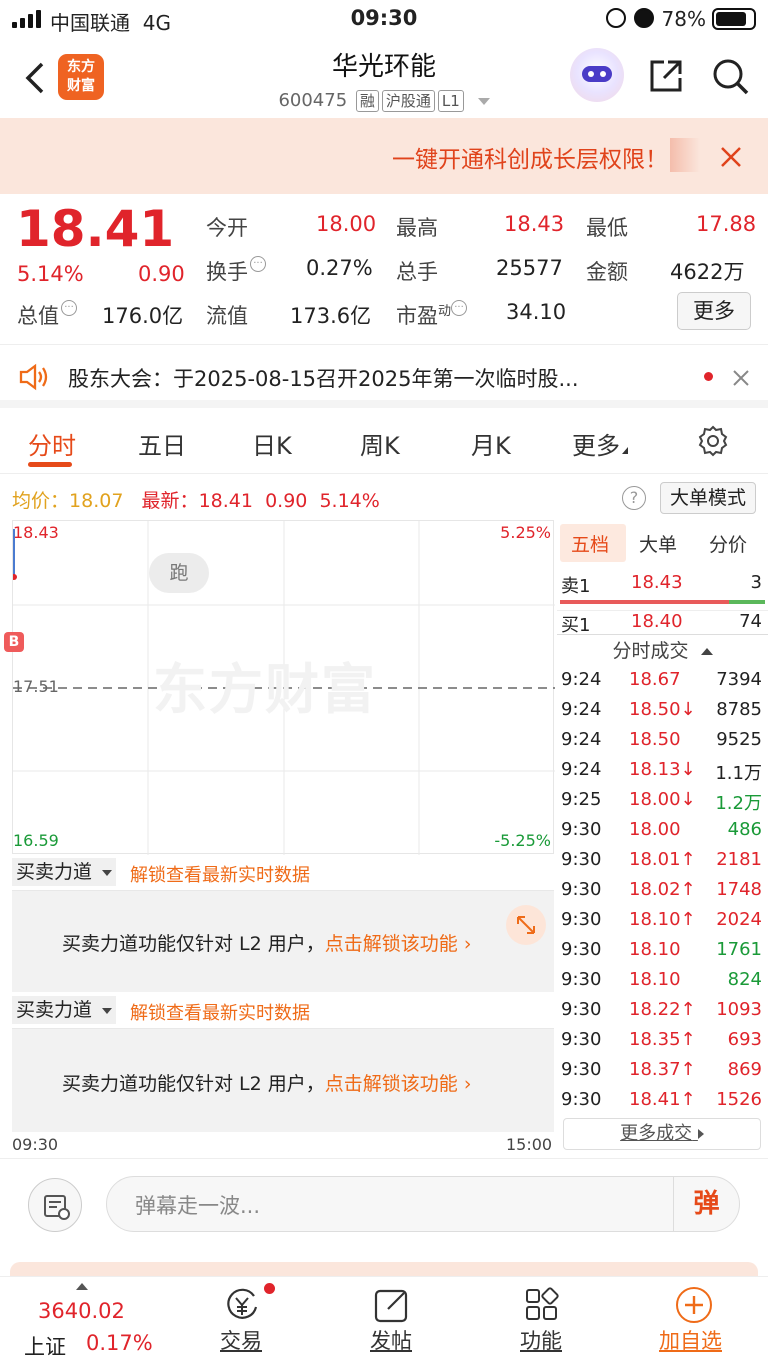 Image resolution: width=768 pixels, height=1366 pixels. I want to click on tab-more: 更多, so click(600, 443).